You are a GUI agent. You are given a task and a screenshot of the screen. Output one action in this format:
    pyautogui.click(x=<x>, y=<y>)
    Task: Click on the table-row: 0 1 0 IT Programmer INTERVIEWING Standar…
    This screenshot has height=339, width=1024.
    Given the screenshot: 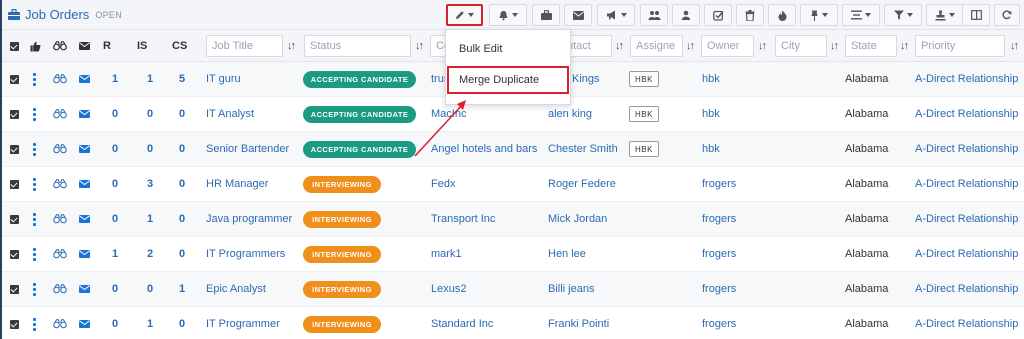 What is the action you would take?
    pyautogui.click(x=513, y=323)
    